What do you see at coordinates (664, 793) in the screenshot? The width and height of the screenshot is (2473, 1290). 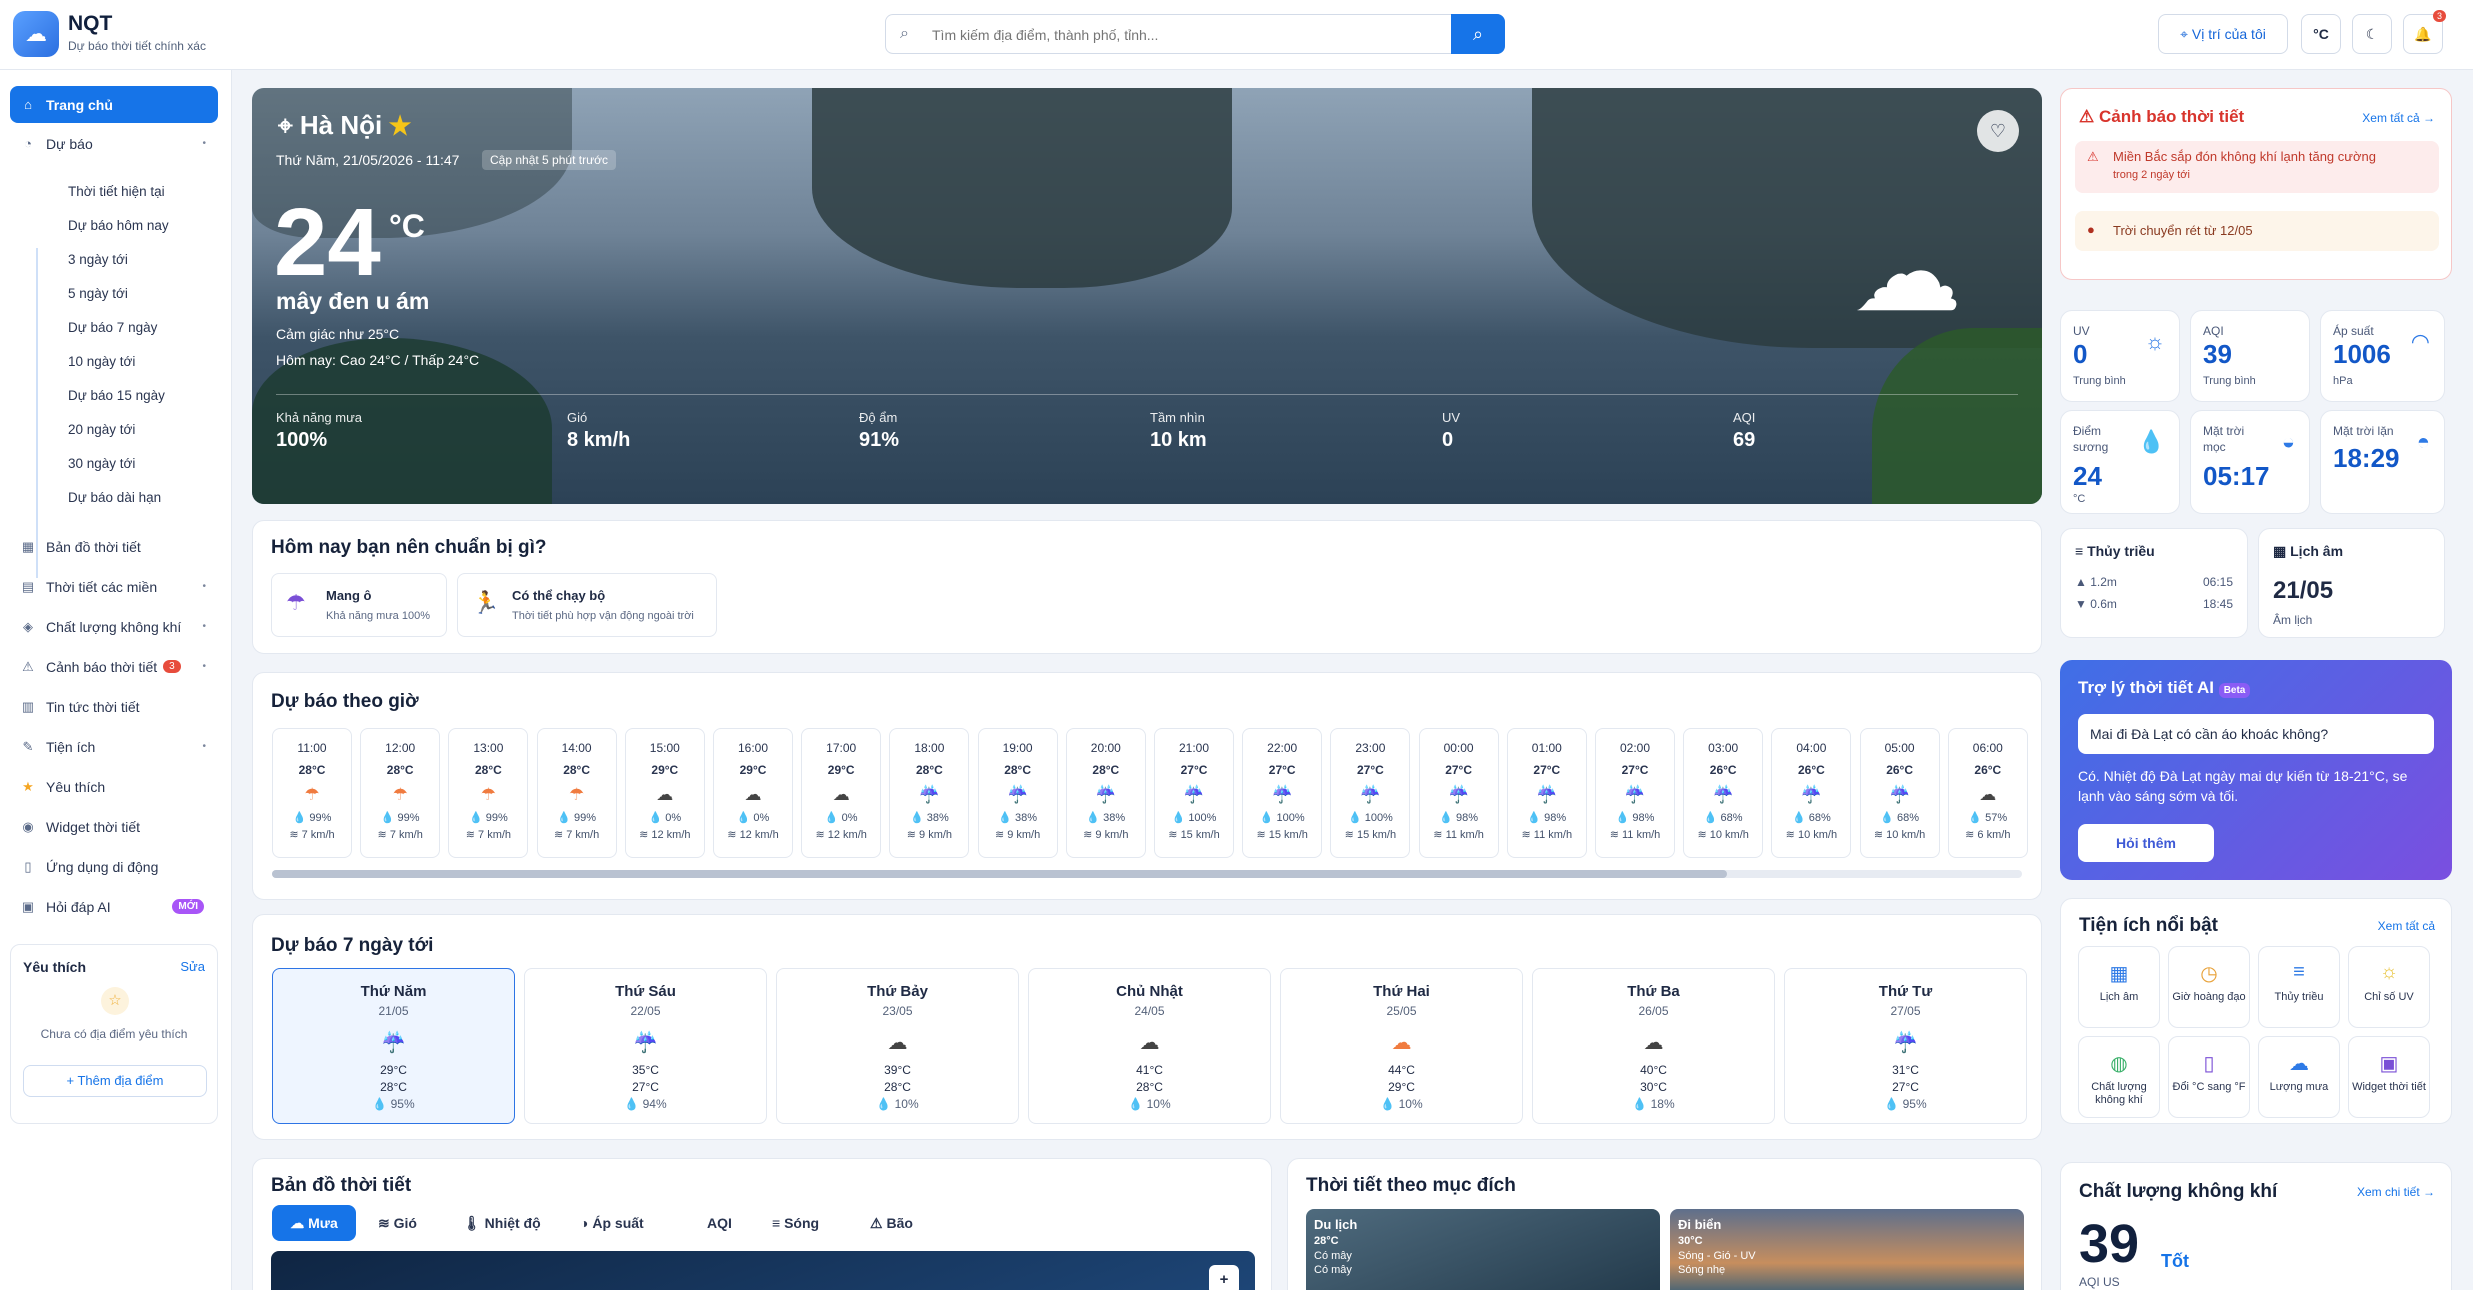 I see `hourly-item: 15:00 29°C ☁ 💧 0% ≋ 12 km/h` at bounding box center [664, 793].